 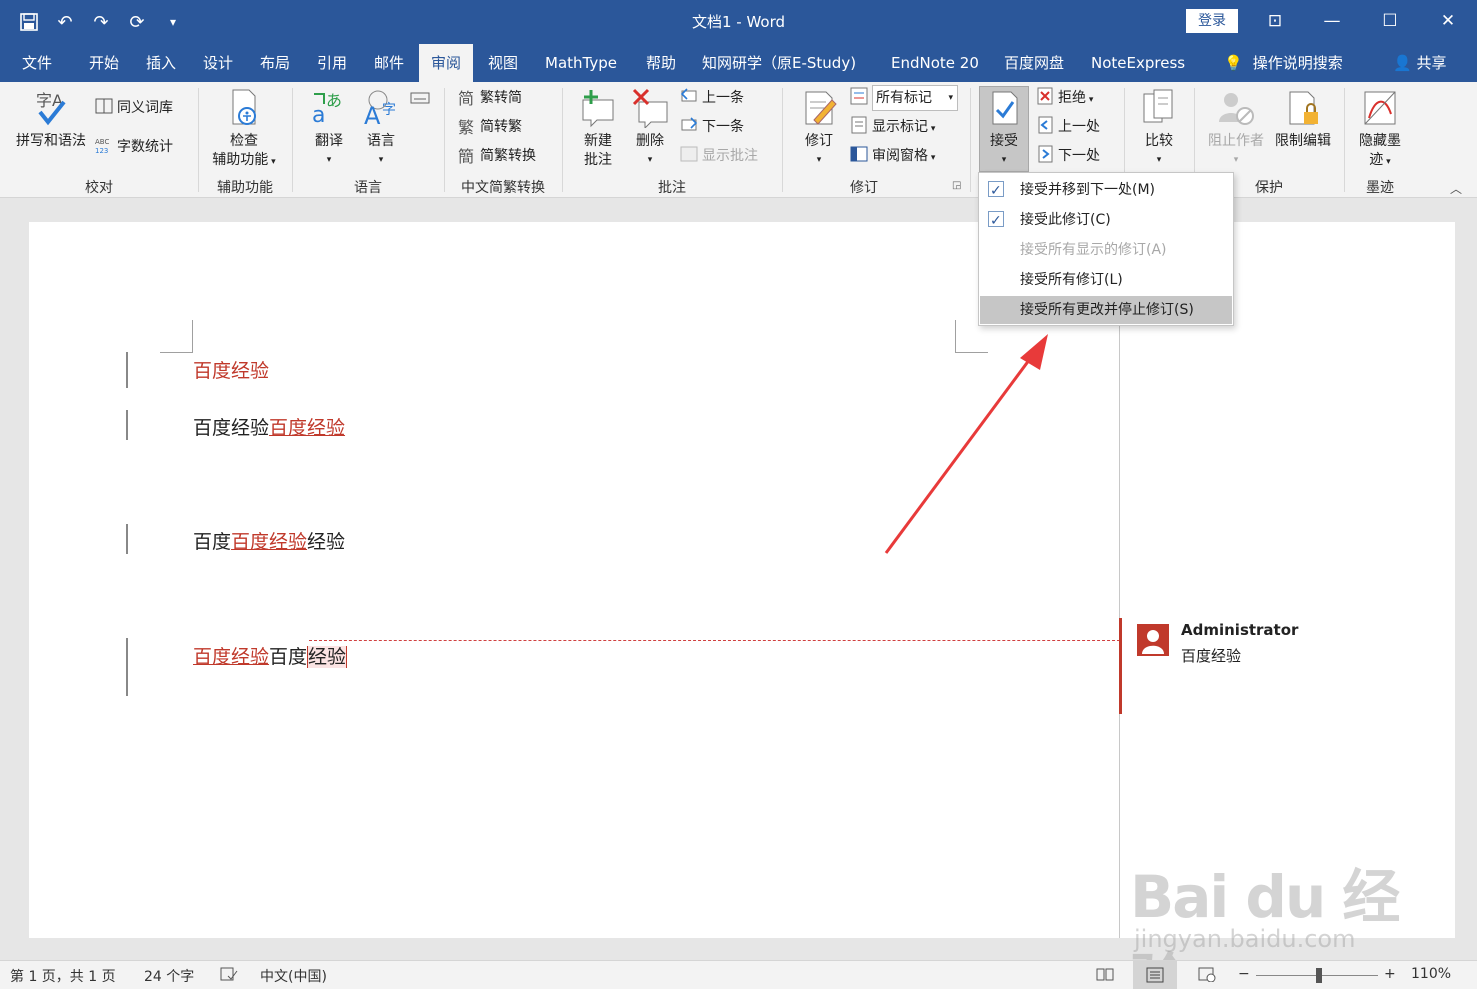 What do you see at coordinates (1138, 63) in the screenshot?
I see `tab-noteexpress: NoteExpress` at bounding box center [1138, 63].